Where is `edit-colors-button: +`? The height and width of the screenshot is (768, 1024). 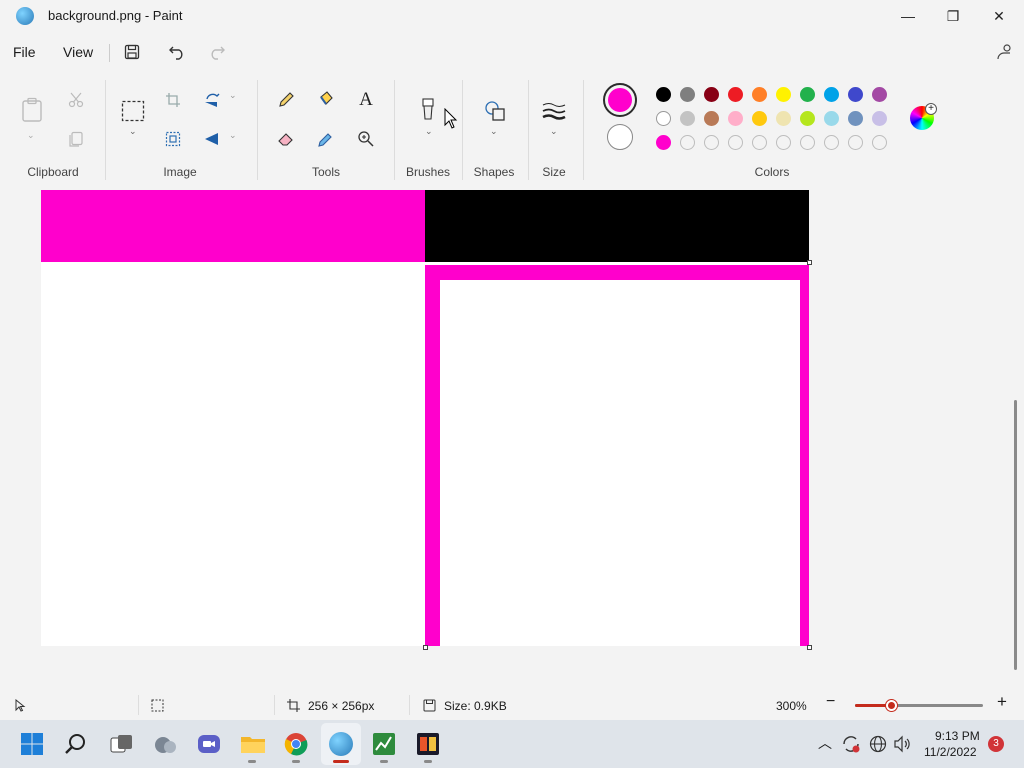
edit-colors-button: + is located at coordinates (923, 117).